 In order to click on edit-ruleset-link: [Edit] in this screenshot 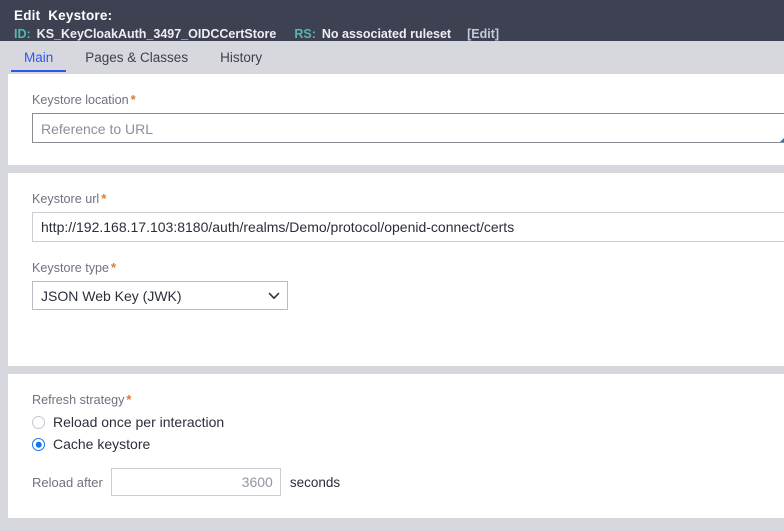, I will do `click(483, 34)`.